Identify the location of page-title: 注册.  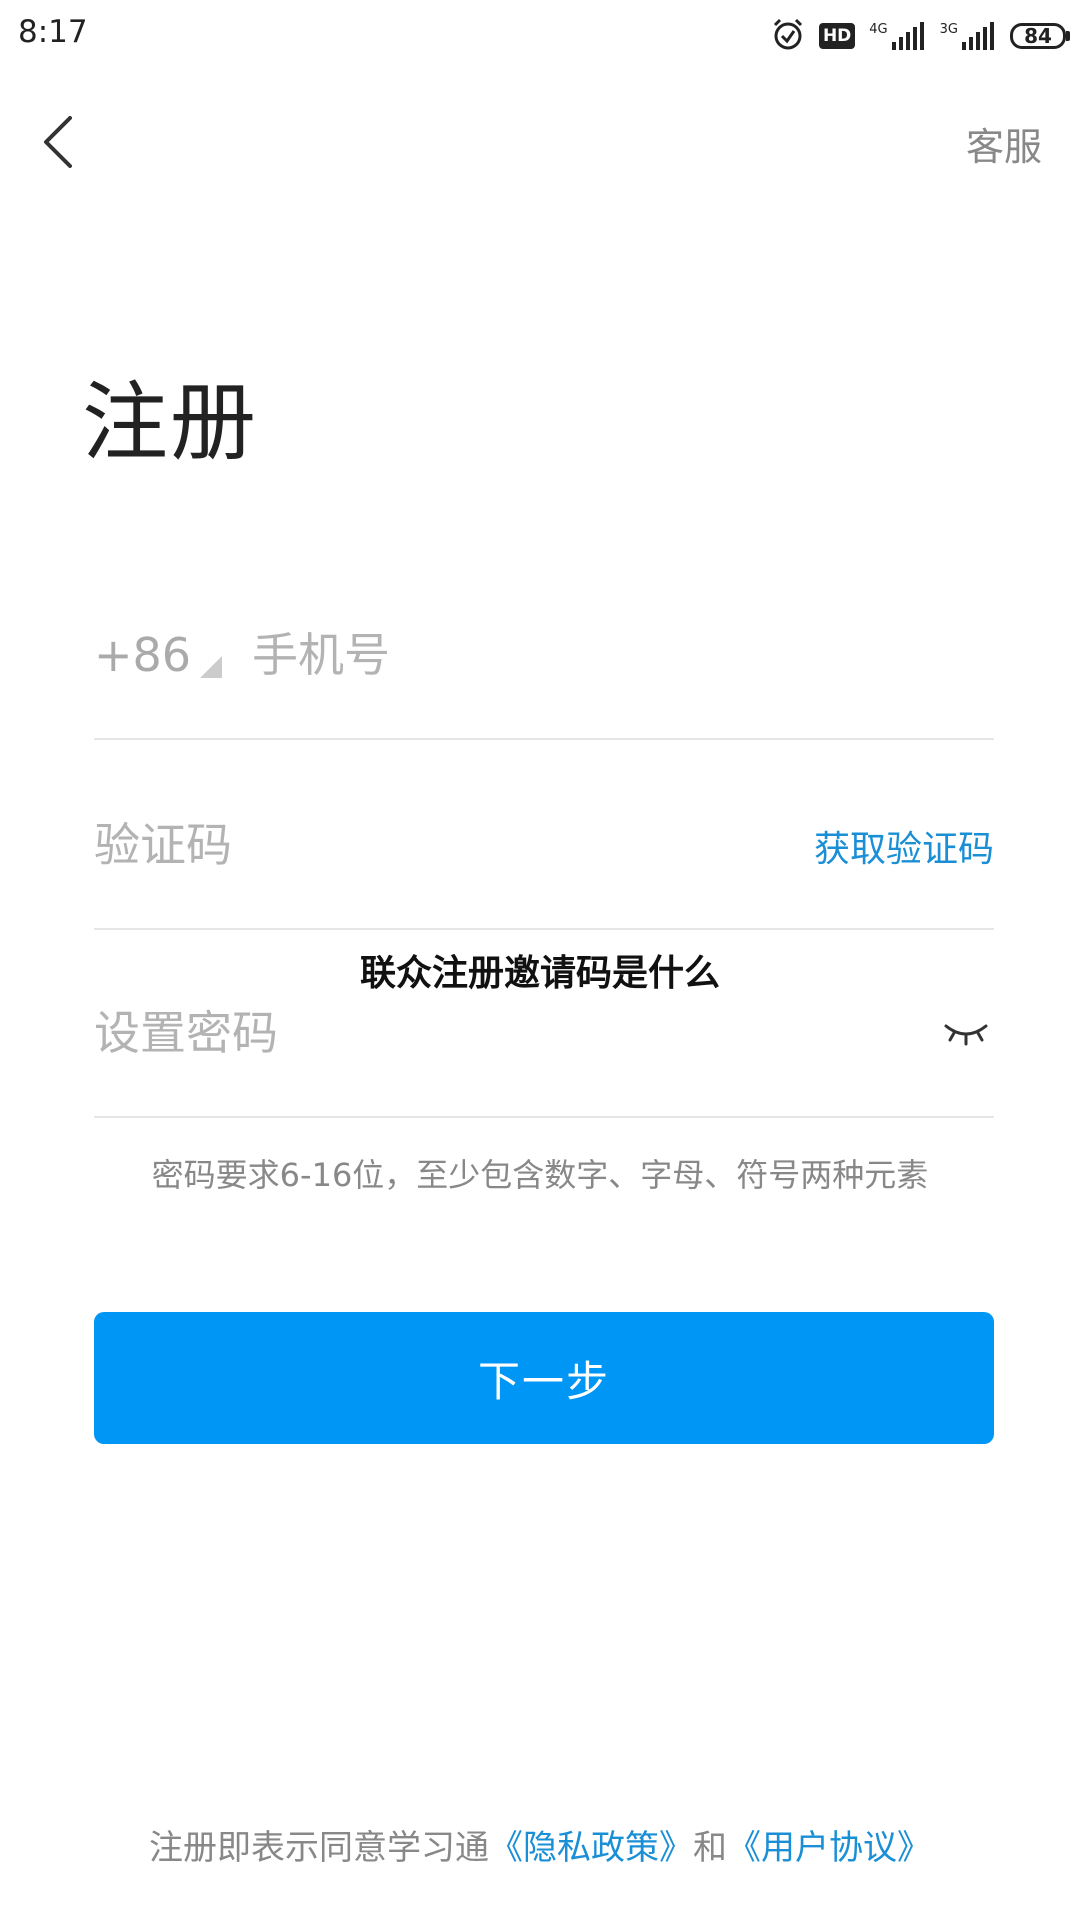
(170, 423).